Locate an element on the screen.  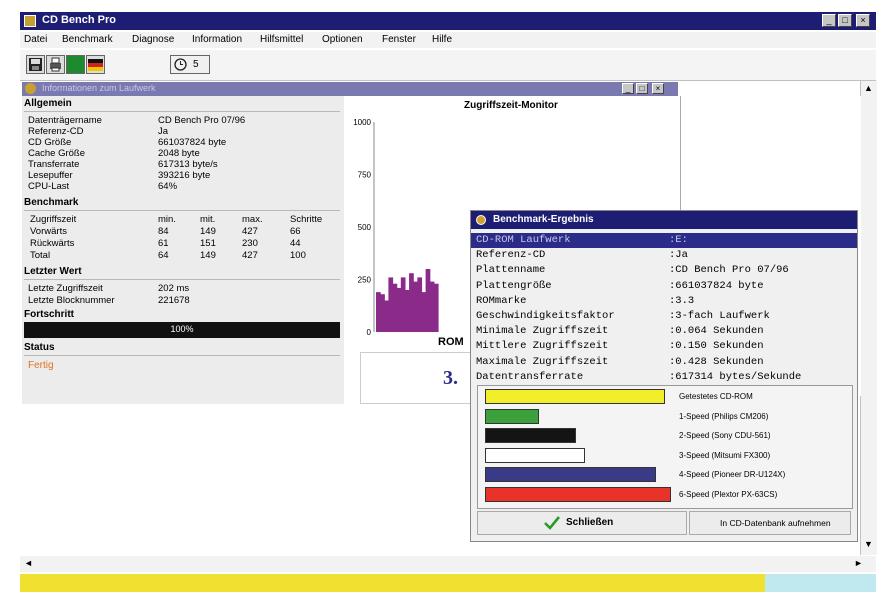
section-letzter-wert: Letzter Wert is located at coordinates (53, 271).